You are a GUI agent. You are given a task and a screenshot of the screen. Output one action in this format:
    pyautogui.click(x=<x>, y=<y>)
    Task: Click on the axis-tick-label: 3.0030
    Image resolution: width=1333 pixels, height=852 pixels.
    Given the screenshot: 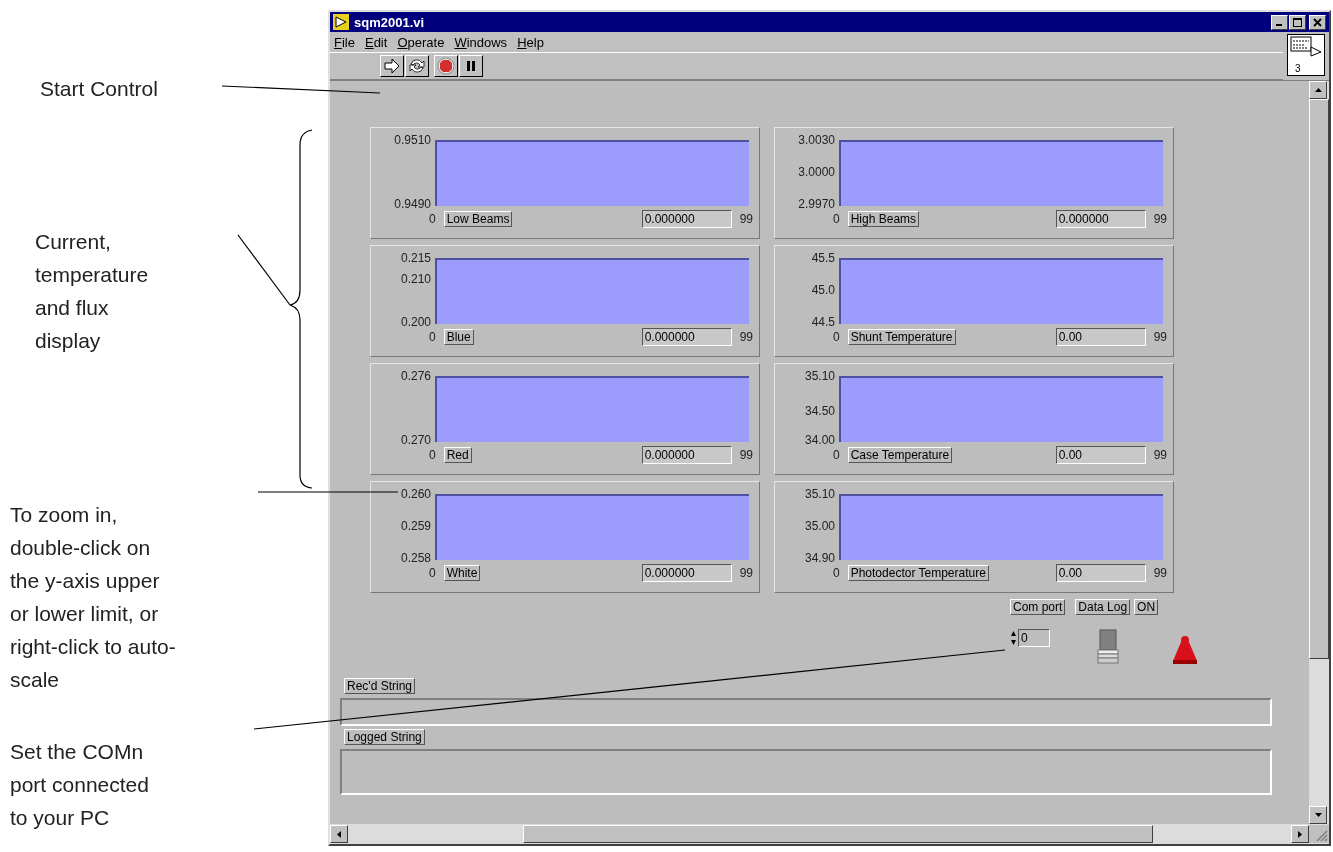 What is the action you would take?
    pyautogui.click(x=816, y=140)
    